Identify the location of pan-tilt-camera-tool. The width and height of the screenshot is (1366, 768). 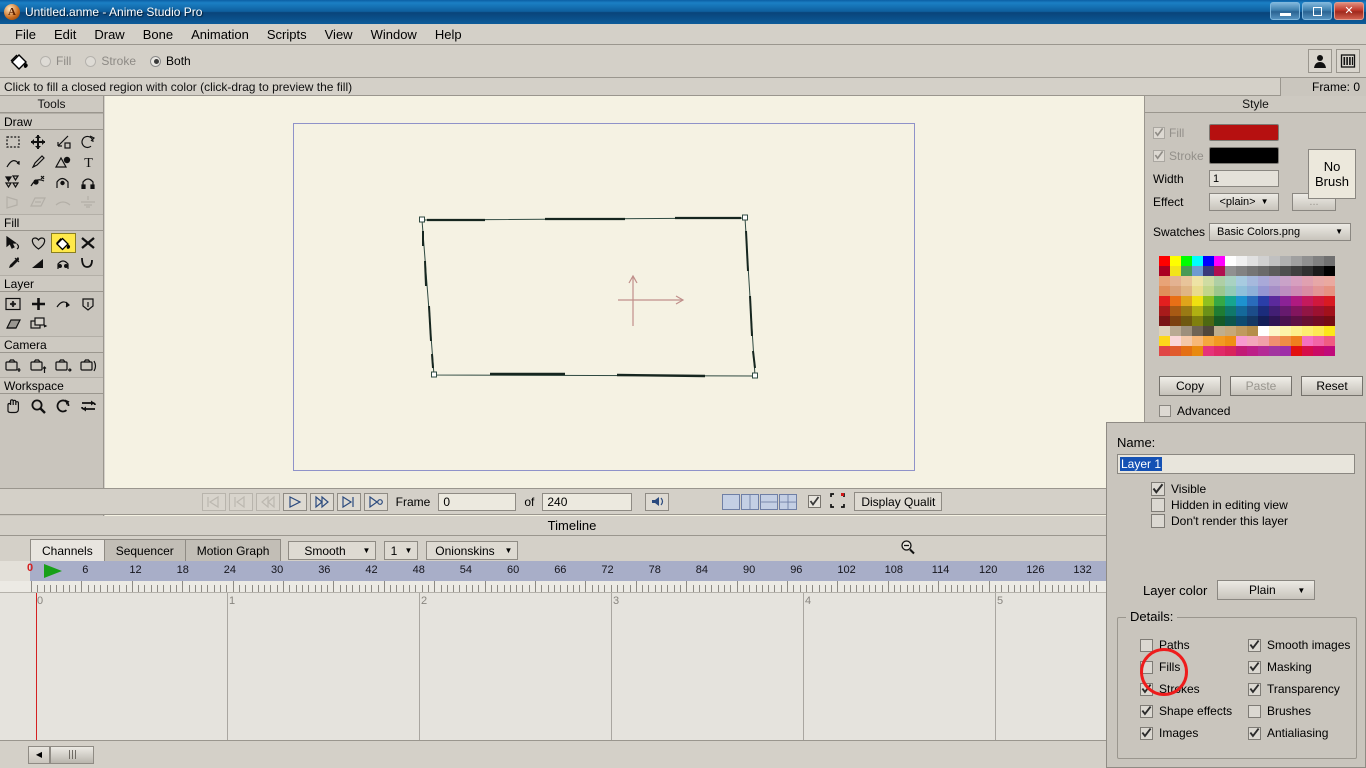
(88, 365).